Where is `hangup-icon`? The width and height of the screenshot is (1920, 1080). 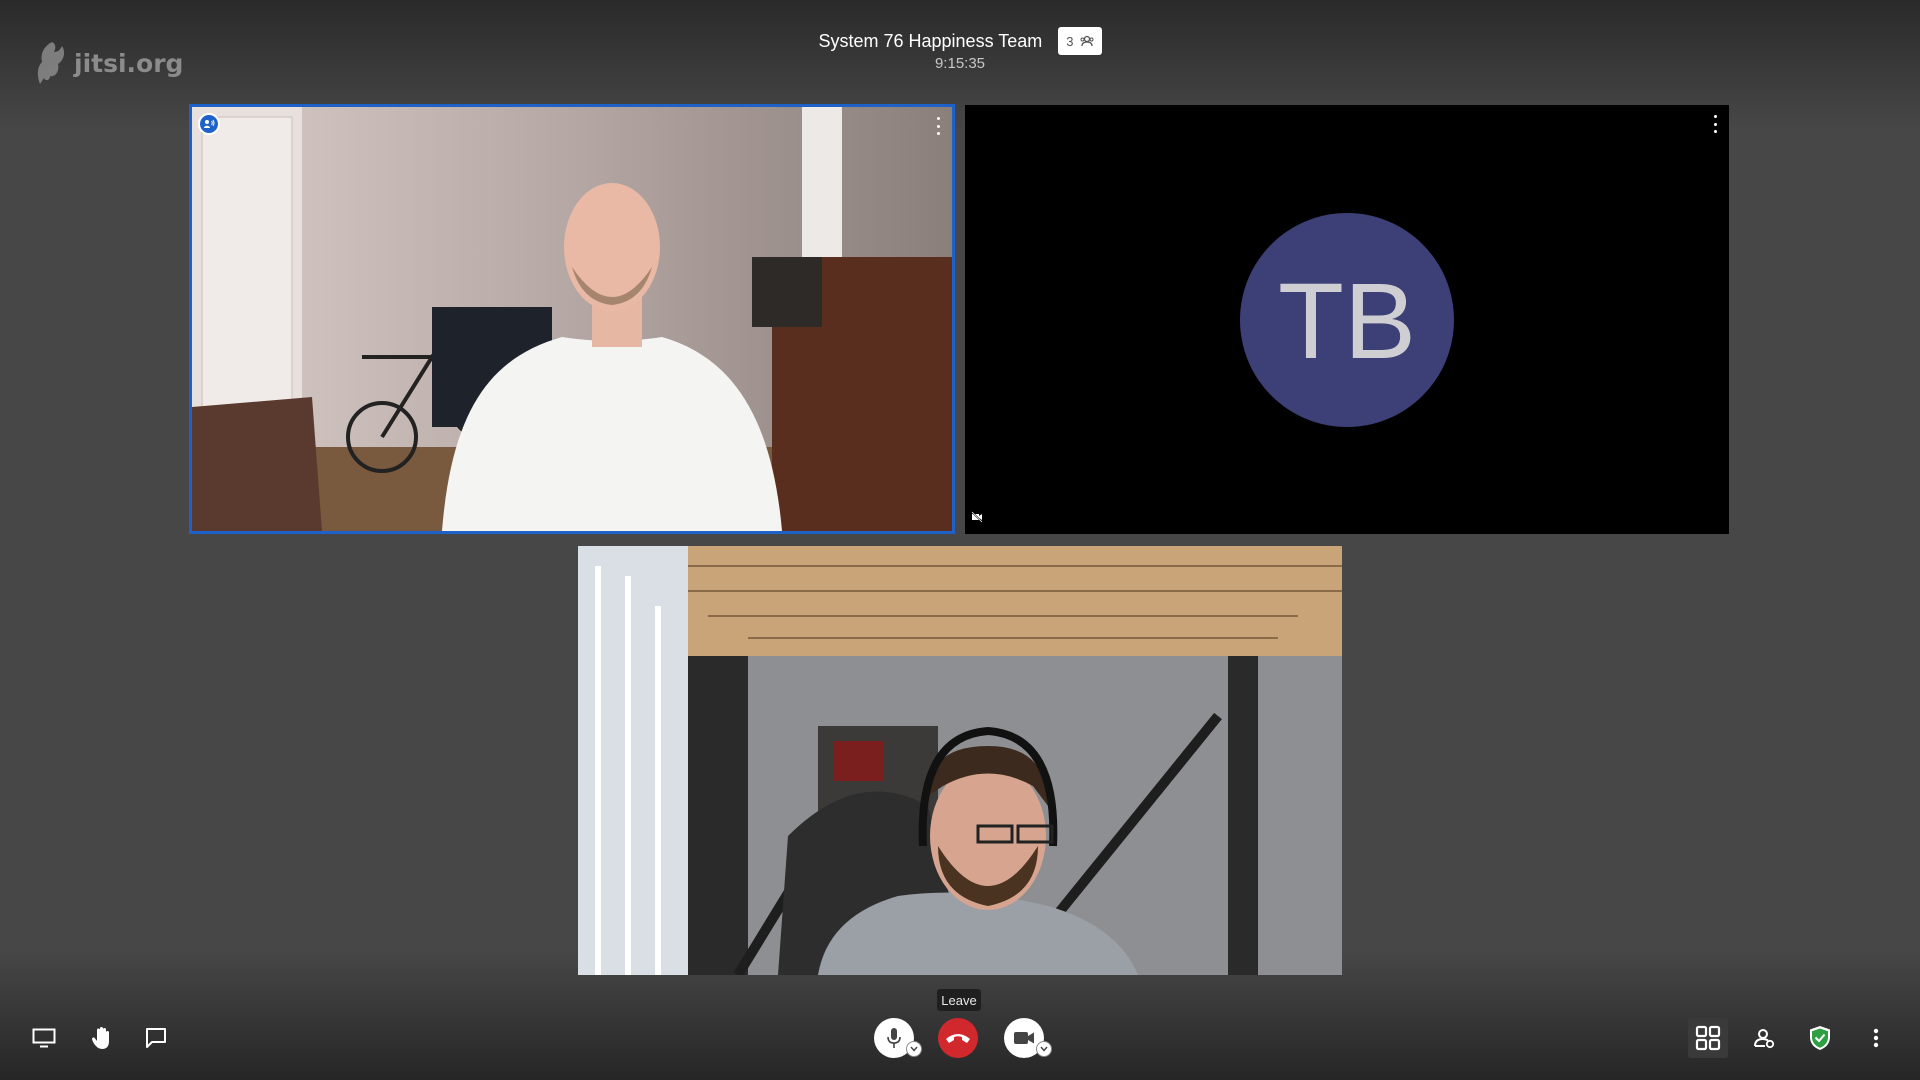 hangup-icon is located at coordinates (958, 1038).